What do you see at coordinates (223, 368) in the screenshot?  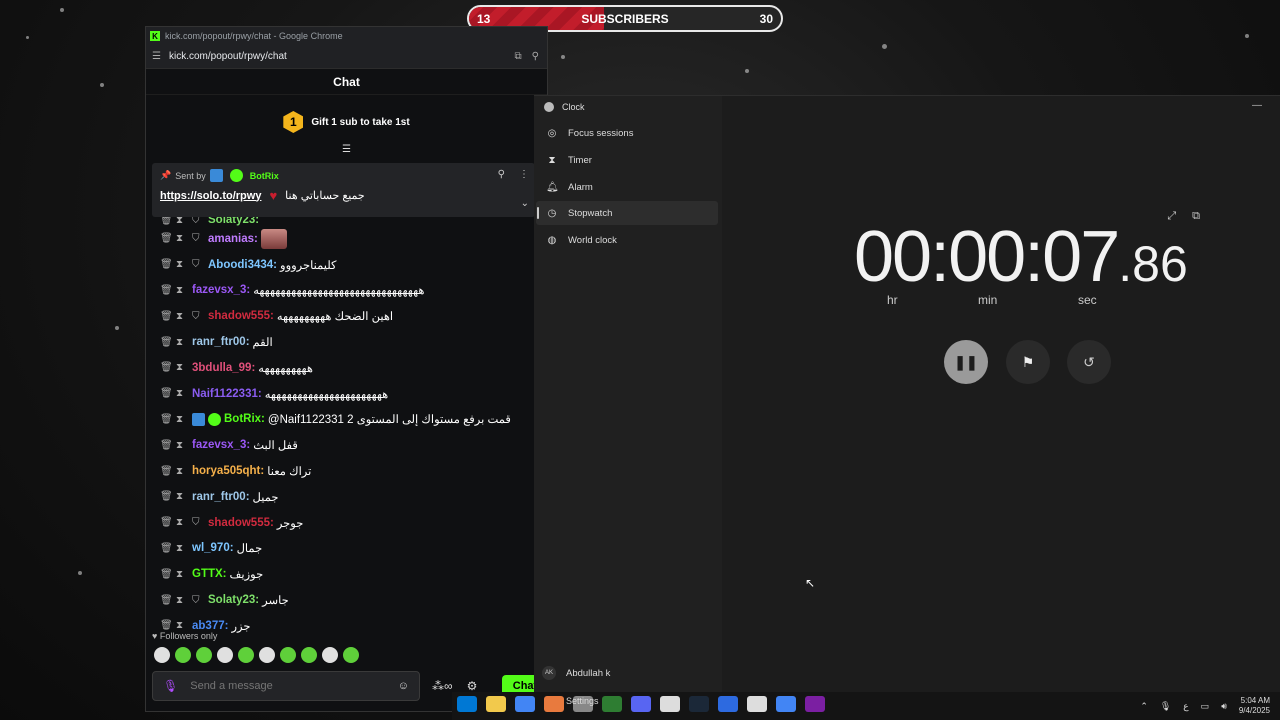 I see `chat-username: 3bdulla_99:` at bounding box center [223, 368].